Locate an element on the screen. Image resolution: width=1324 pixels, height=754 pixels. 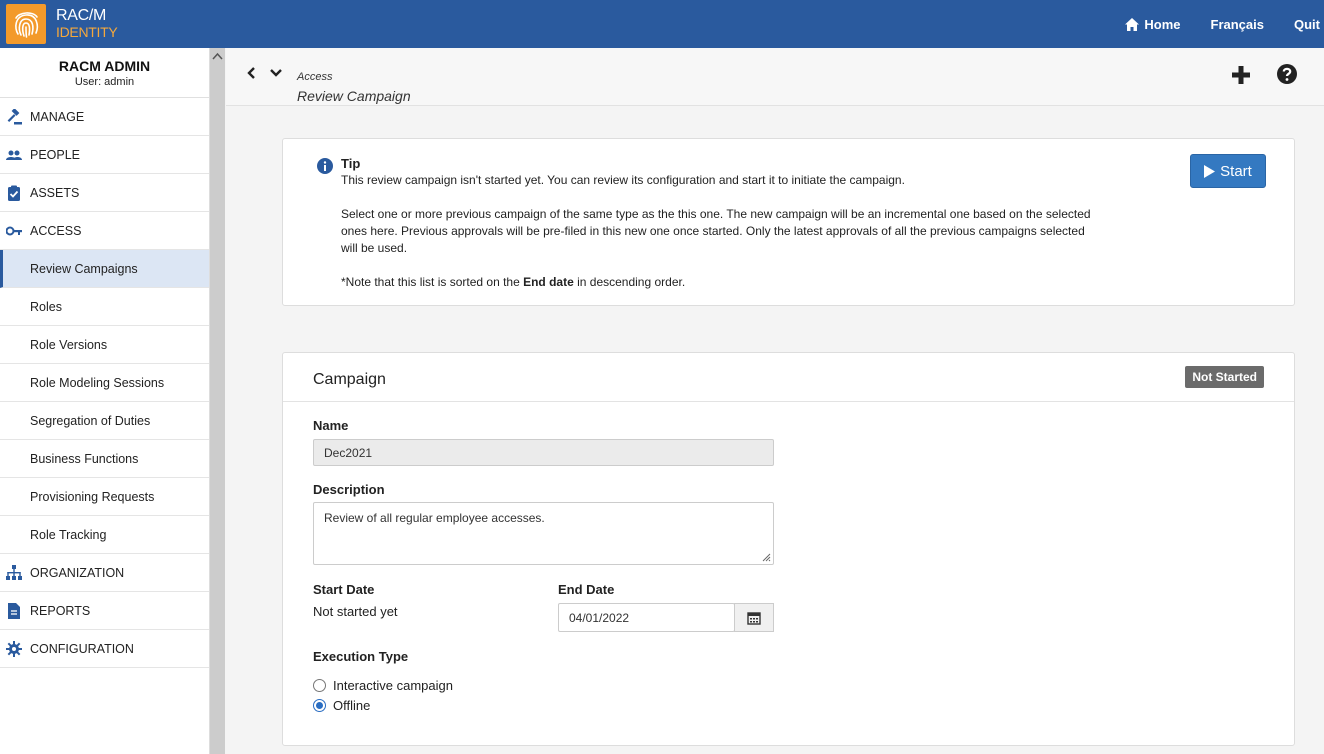
radio-button-selected is located at coordinates (319, 705).